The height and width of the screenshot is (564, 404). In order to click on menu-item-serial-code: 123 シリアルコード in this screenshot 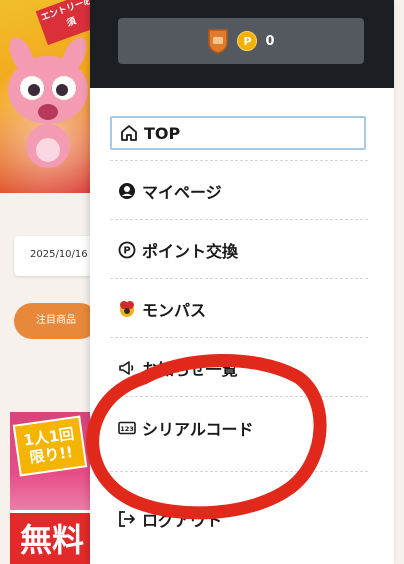, I will do `click(238, 428)`.